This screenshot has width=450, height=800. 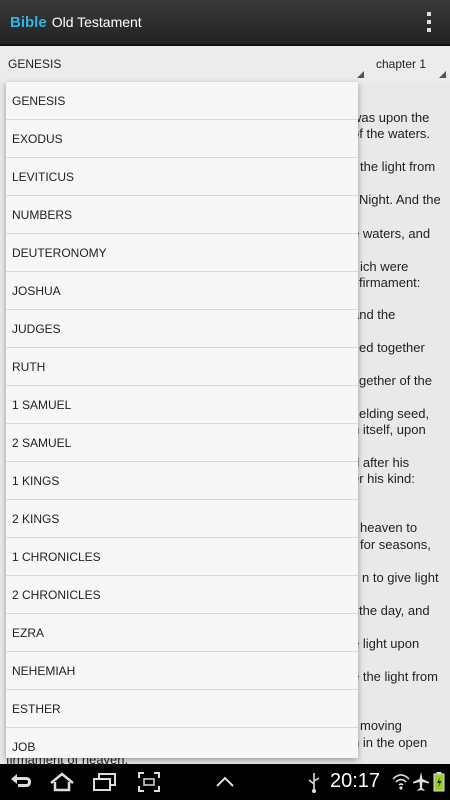 What do you see at coordinates (400, 577) in the screenshot?
I see `verse-fragment: n to give light` at bounding box center [400, 577].